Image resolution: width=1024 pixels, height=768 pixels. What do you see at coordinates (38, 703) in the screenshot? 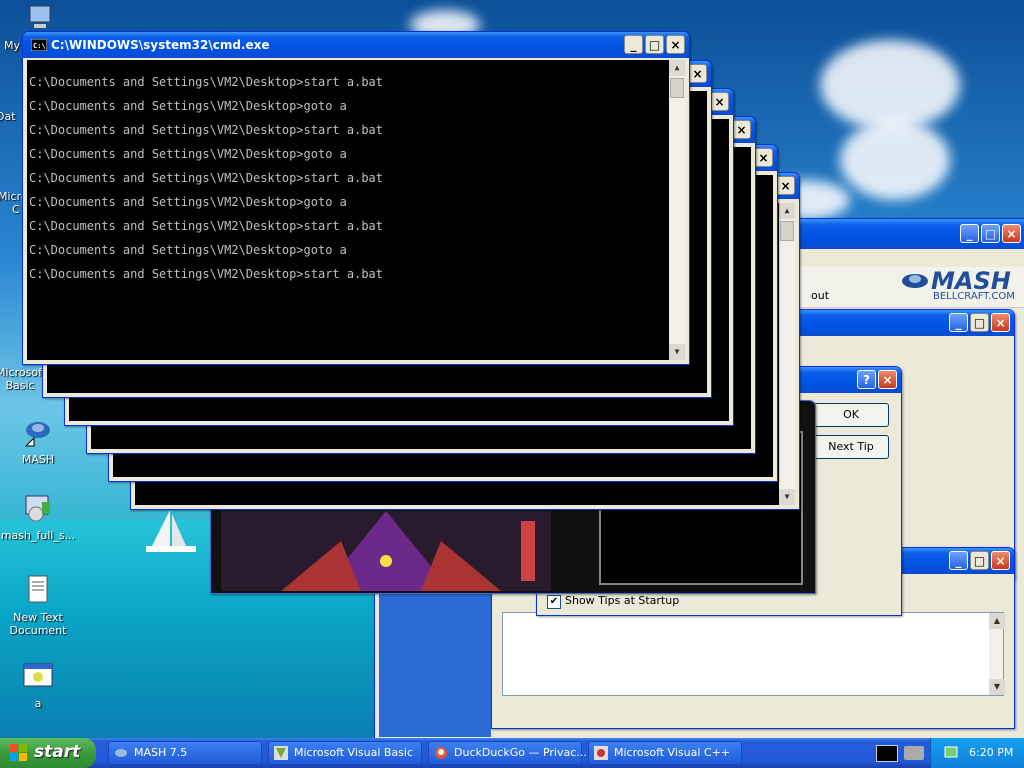
I see `desktop-icon-label: a` at bounding box center [38, 703].